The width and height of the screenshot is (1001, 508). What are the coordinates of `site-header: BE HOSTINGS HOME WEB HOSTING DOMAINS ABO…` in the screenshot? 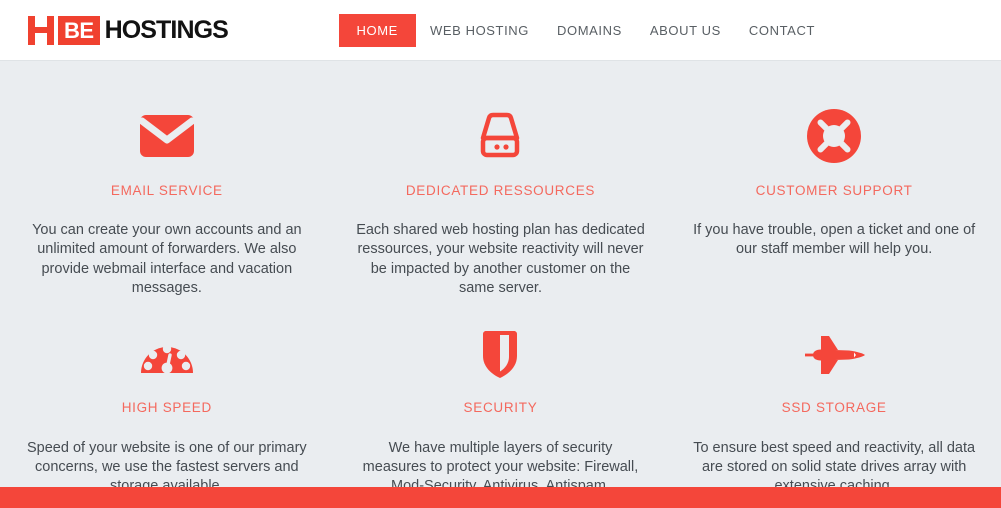 It's located at (500, 30).